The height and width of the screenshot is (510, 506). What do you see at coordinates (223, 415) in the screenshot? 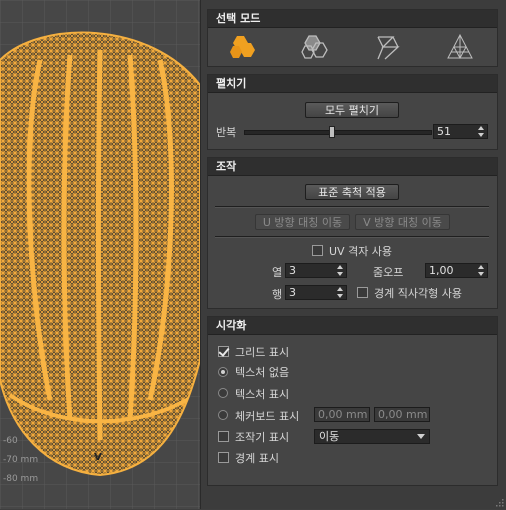
I see `checkerboard-radio` at bounding box center [223, 415].